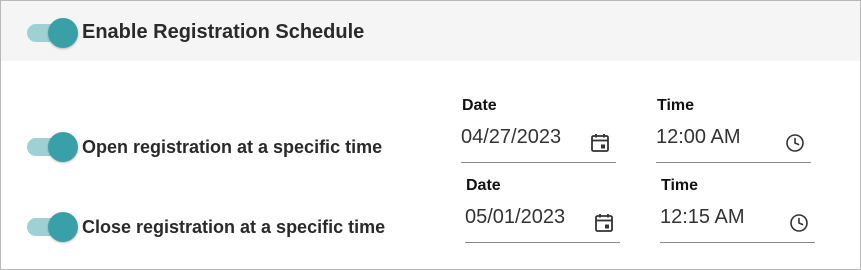 This screenshot has height=270, width=861. I want to click on open-time-value: 12:00 AM, so click(698, 137).